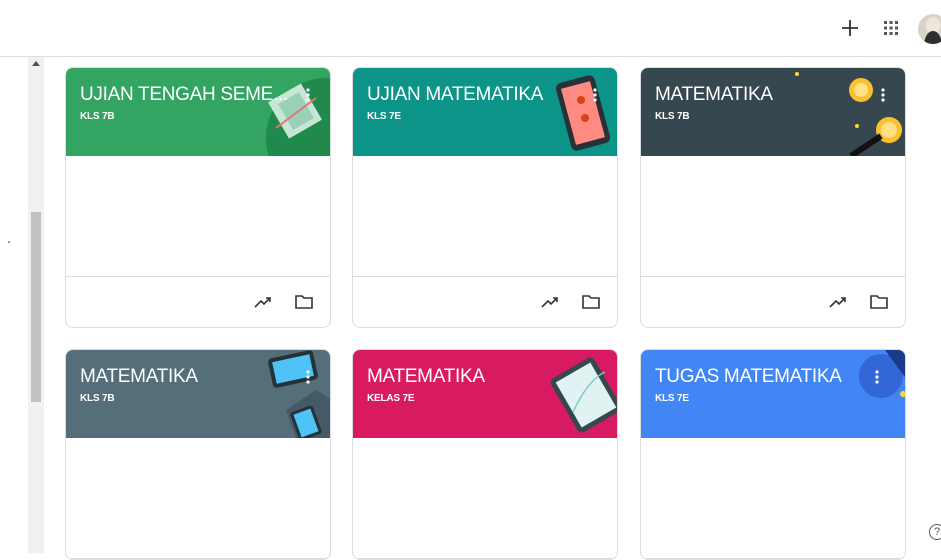  I want to click on class-card-2: UJIAN MATEMATIKA KLS 7E, so click(485, 197).